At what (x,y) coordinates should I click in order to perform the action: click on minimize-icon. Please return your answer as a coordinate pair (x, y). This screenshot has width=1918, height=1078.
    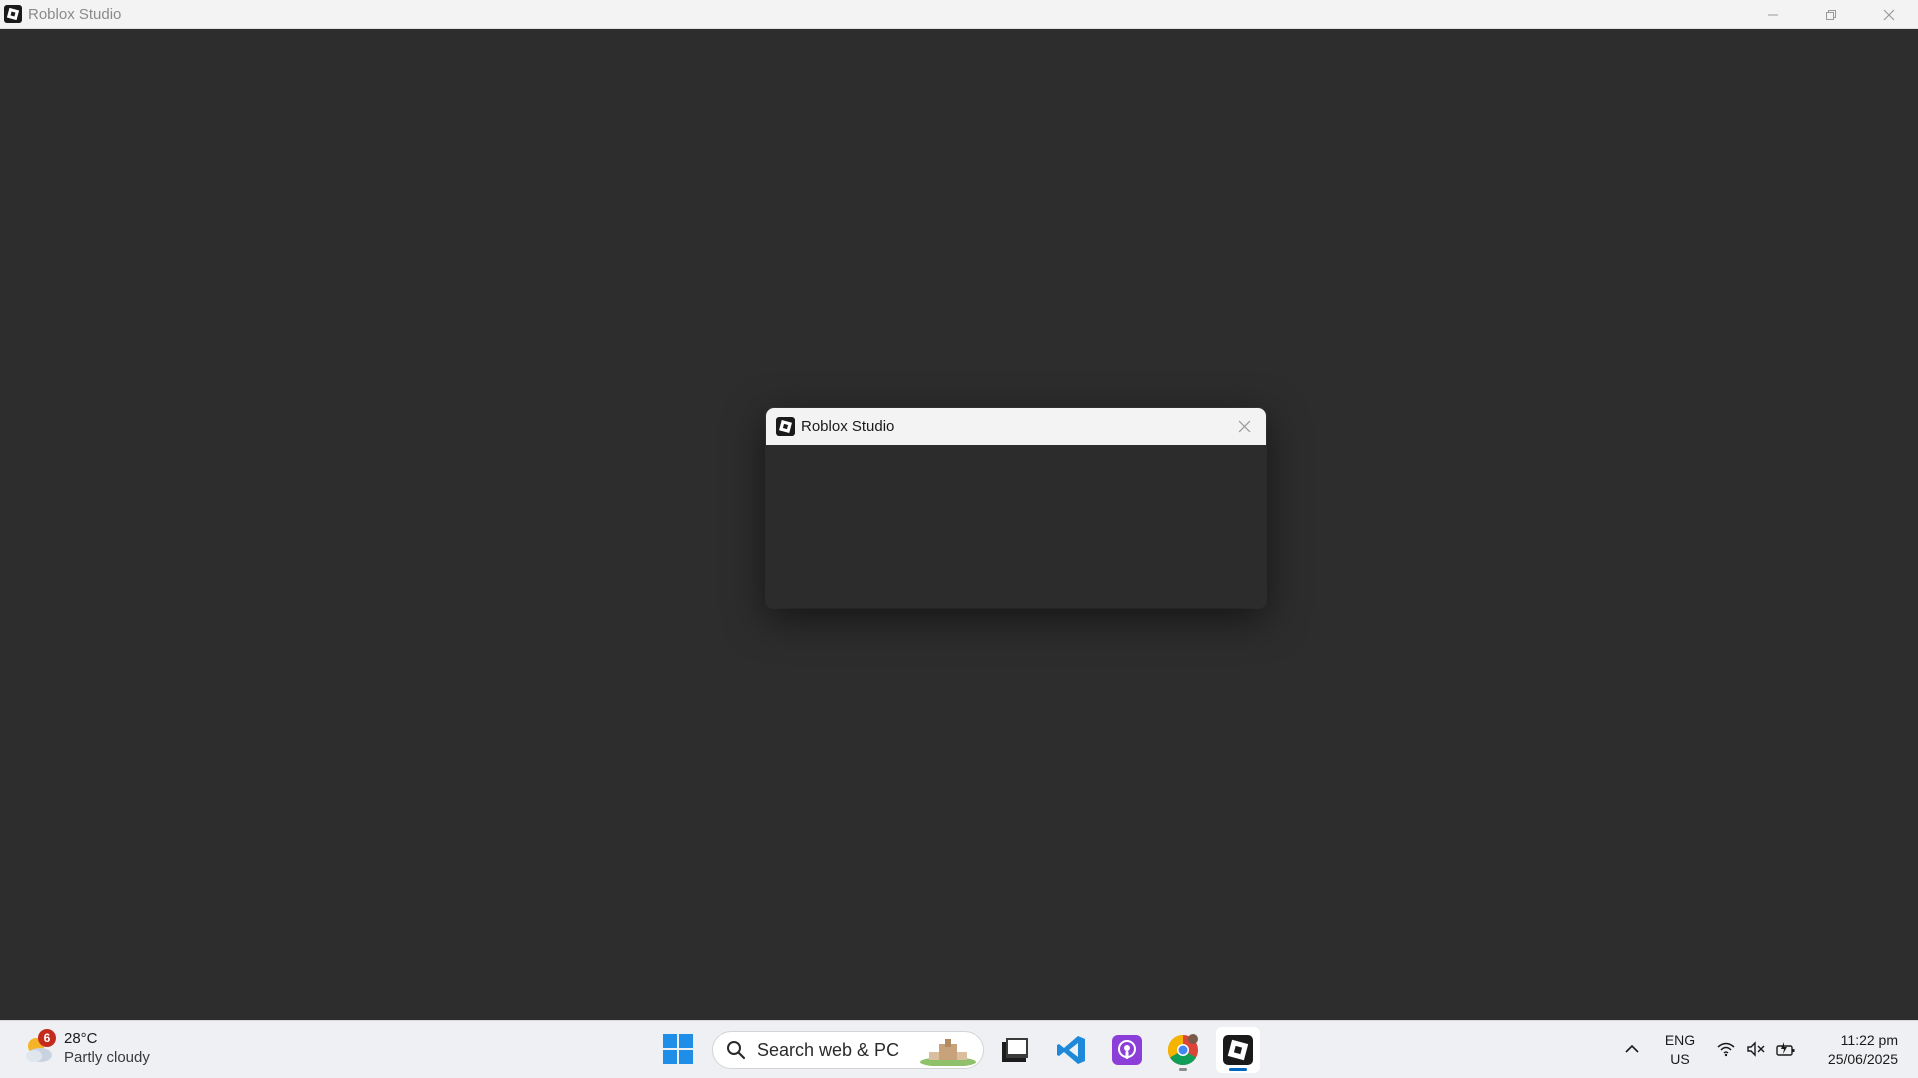
    Looking at the image, I should click on (1773, 14).